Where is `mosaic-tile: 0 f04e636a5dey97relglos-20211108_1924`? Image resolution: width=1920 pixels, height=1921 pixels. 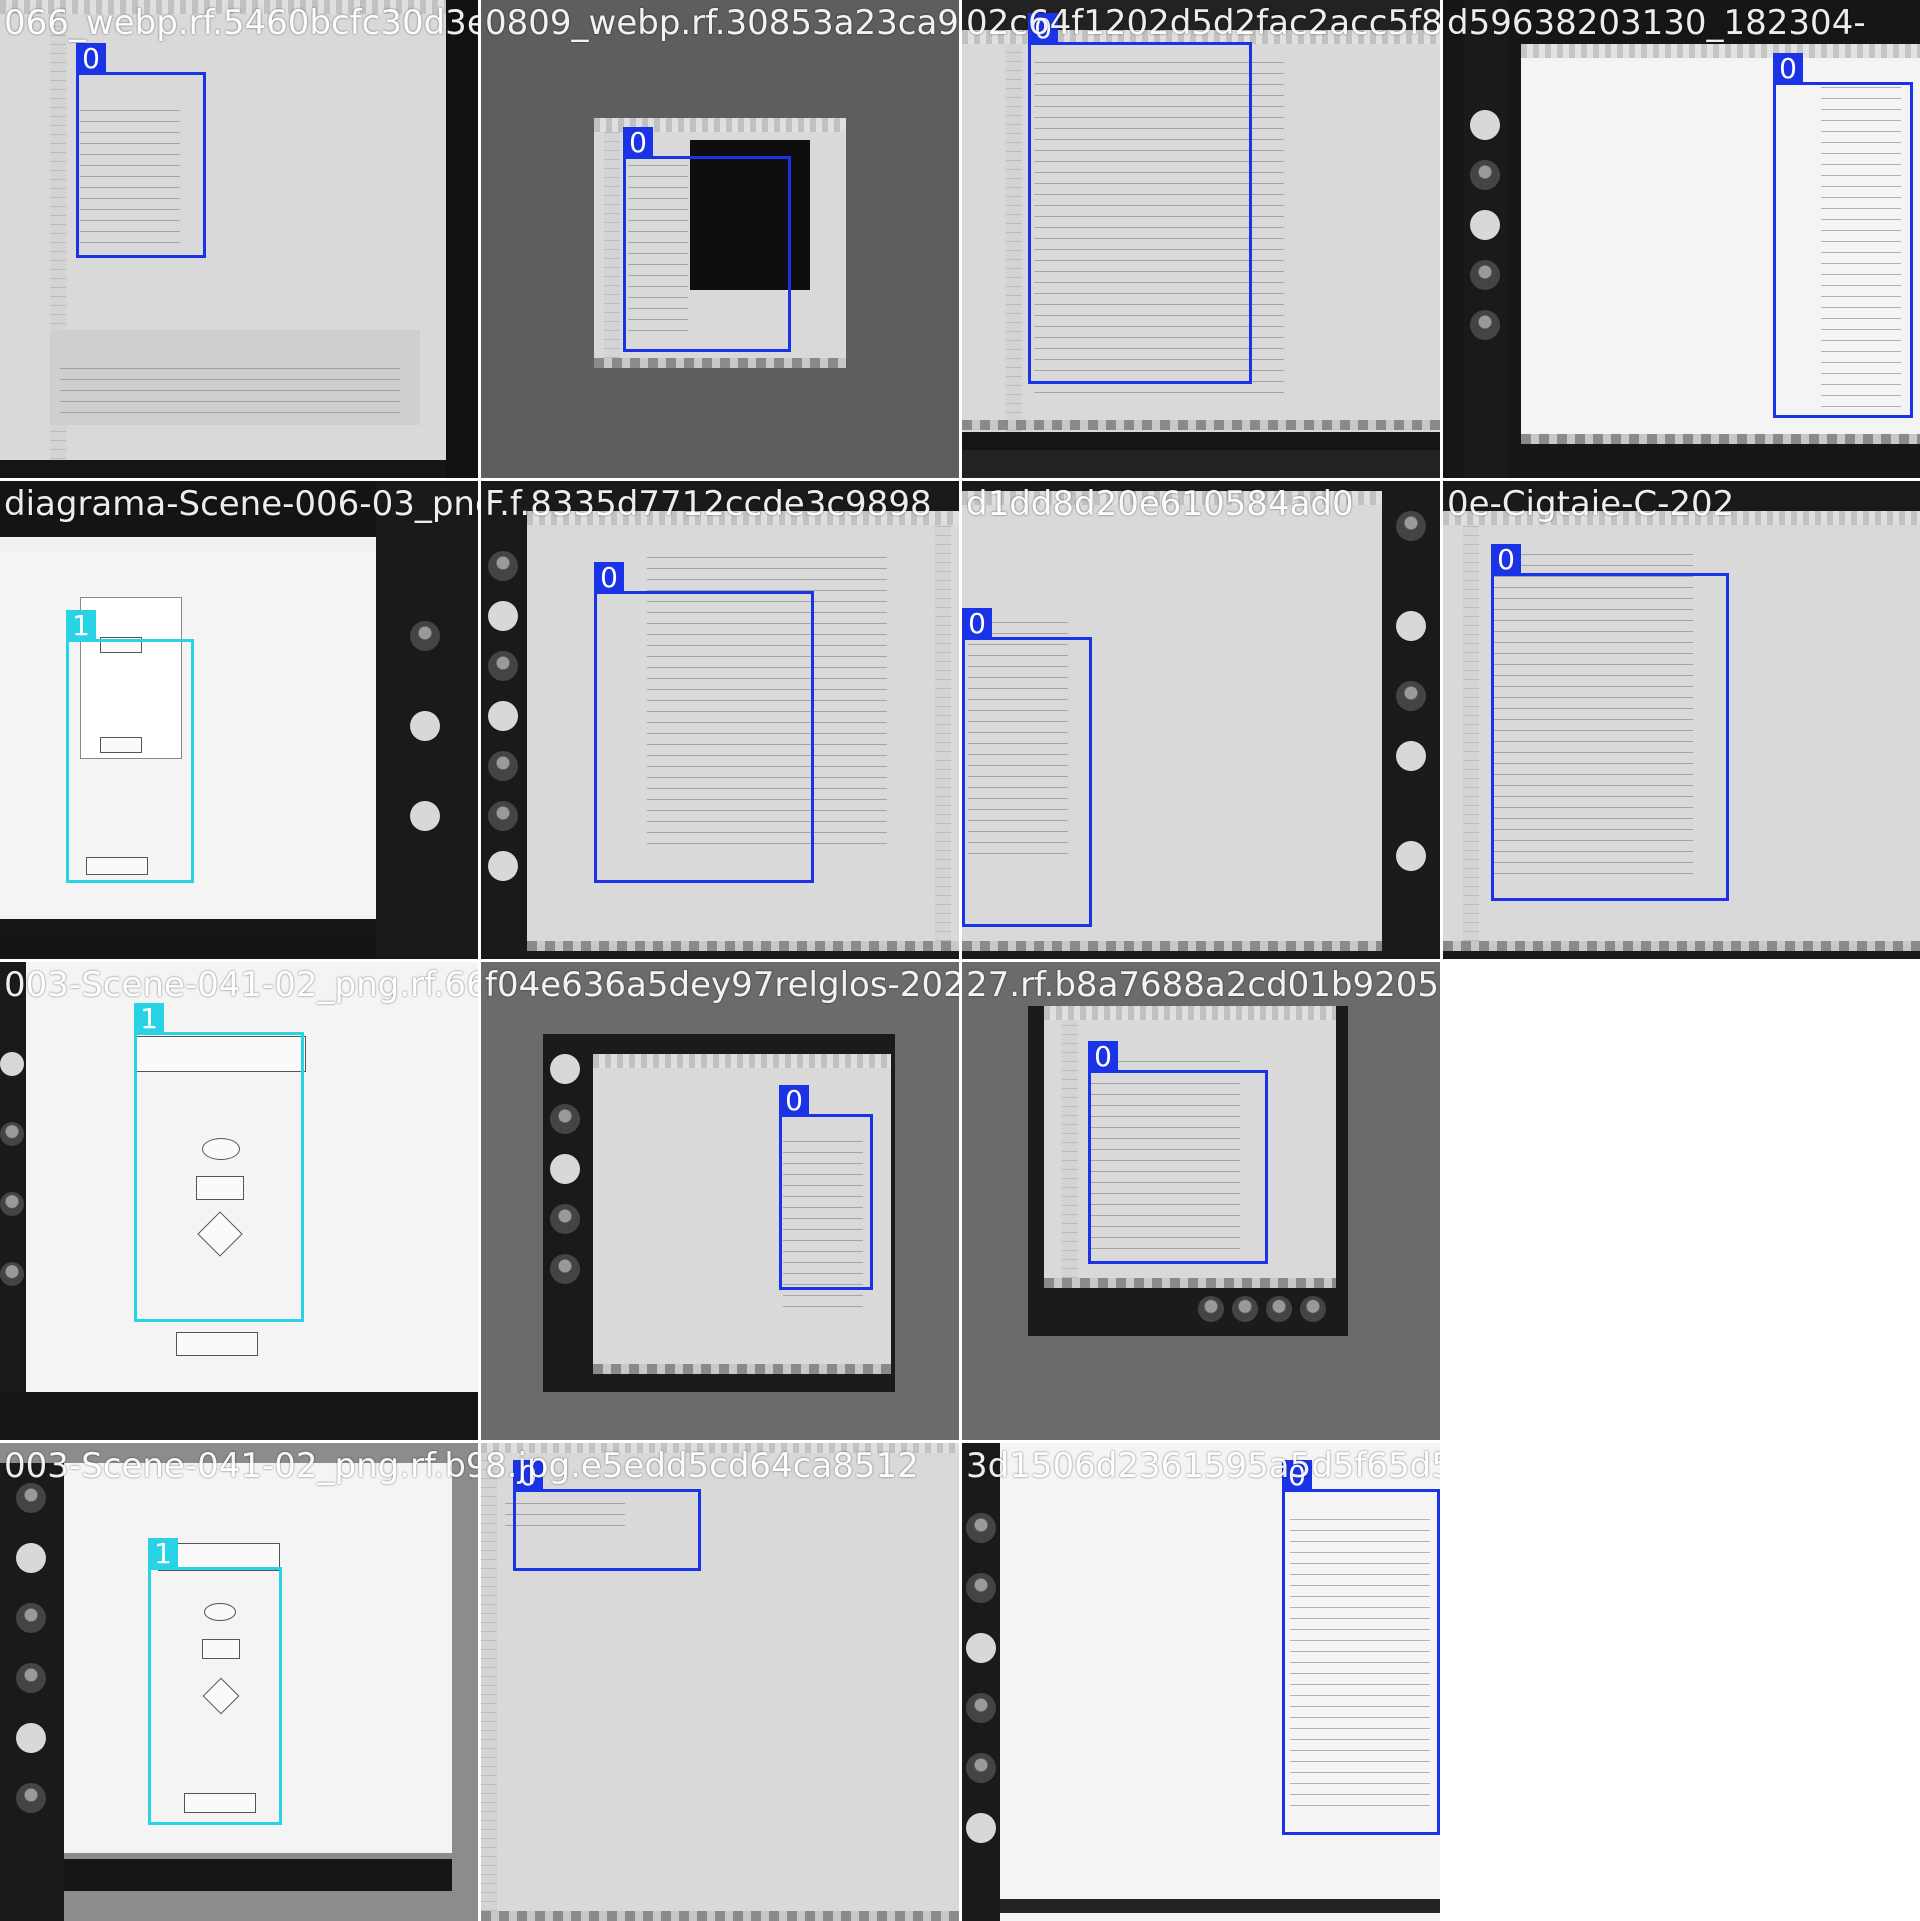 mosaic-tile: 0 f04e636a5dey97relglos-20211108_1924 is located at coordinates (720, 1201).